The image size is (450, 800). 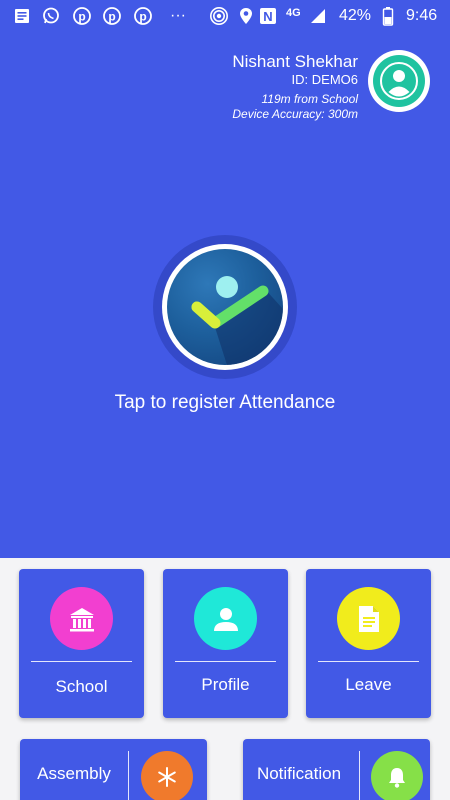 I want to click on user-name: Nishant Shekhar, so click(x=295, y=61).